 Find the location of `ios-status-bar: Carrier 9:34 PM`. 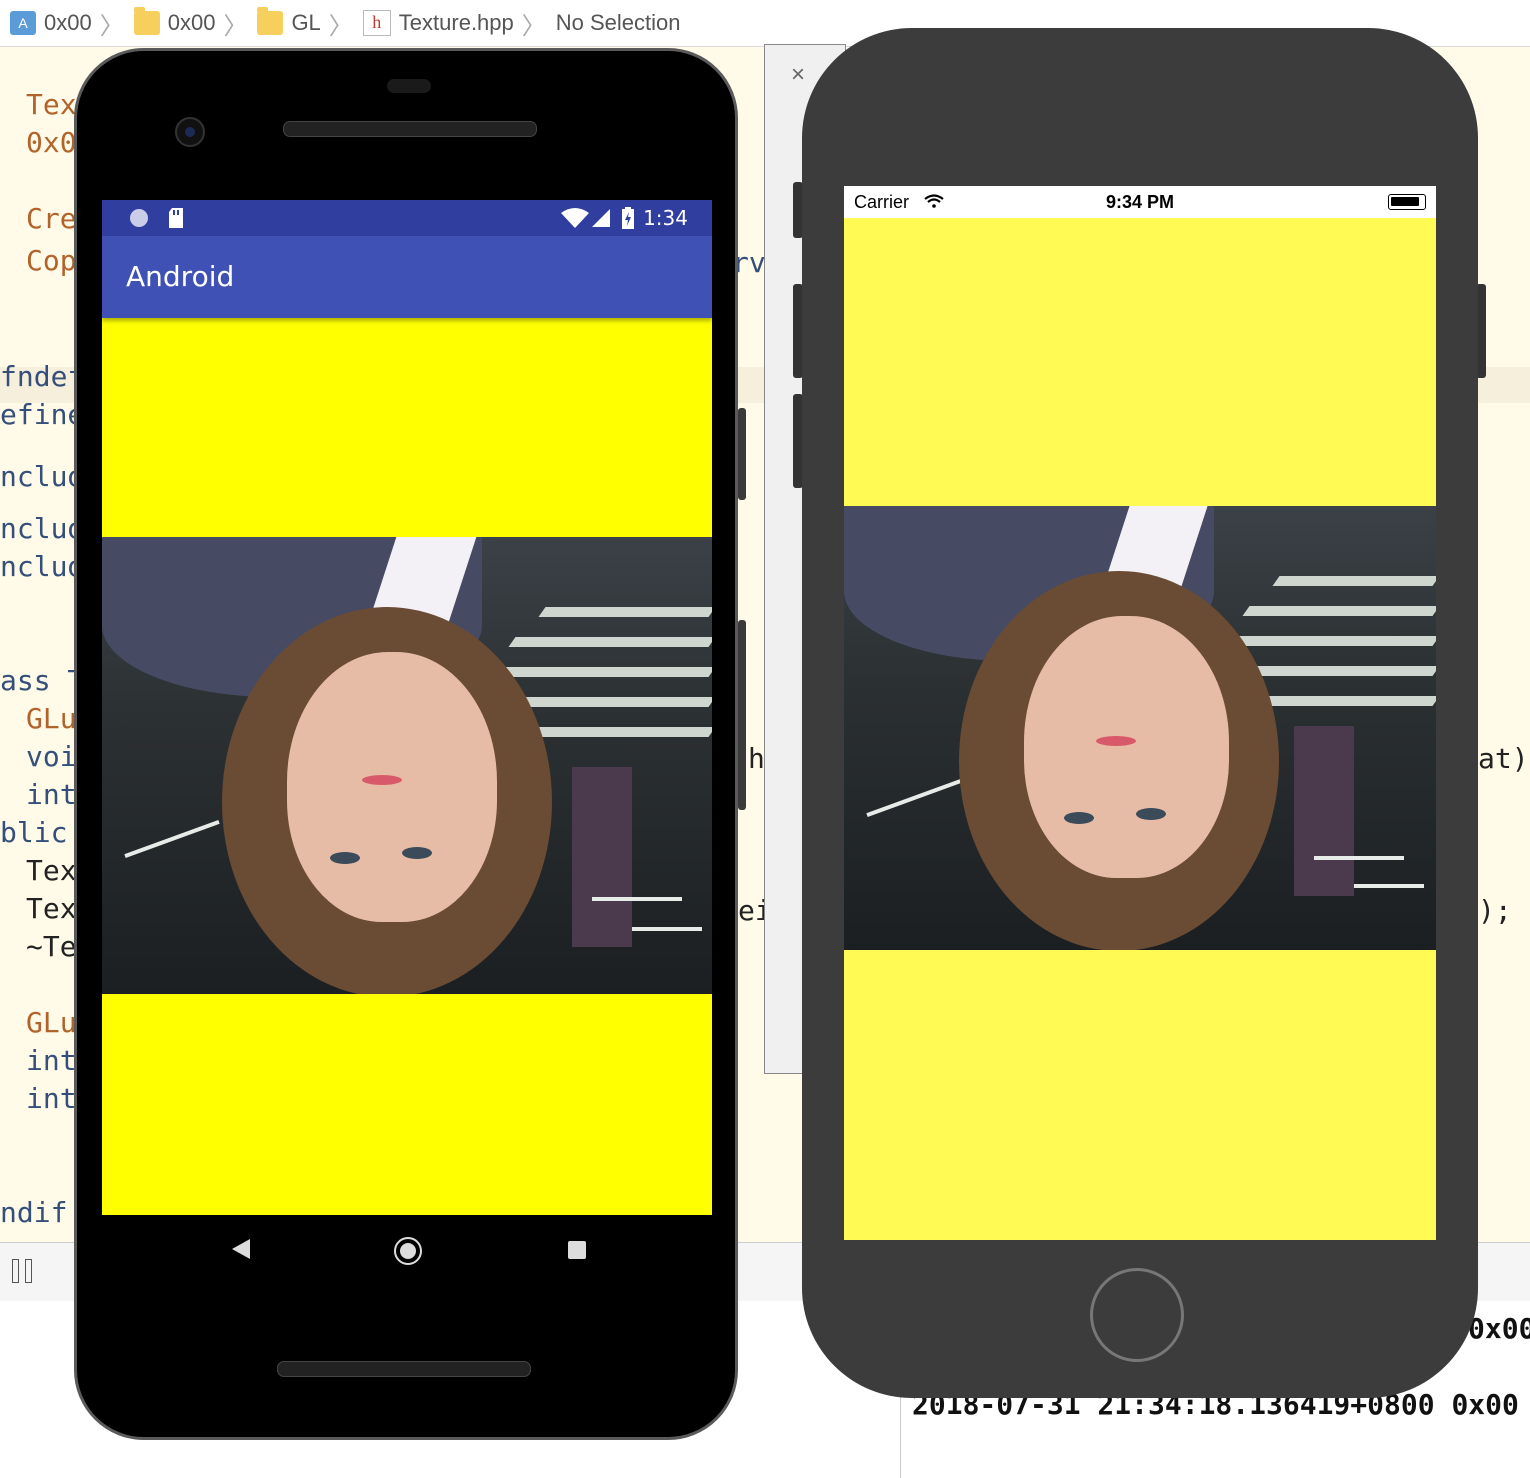

ios-status-bar: Carrier 9:34 PM is located at coordinates (1140, 202).